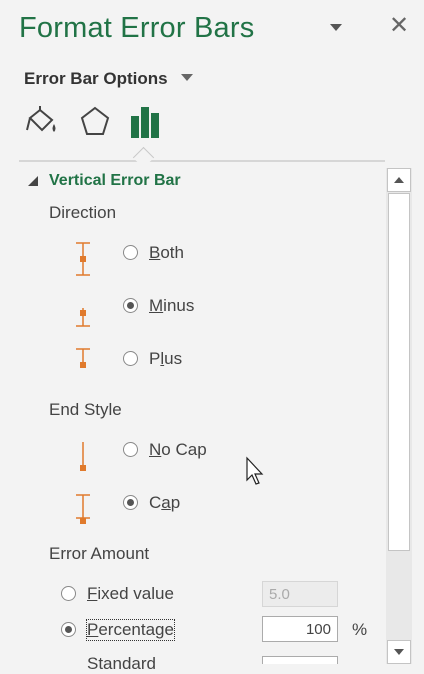 The width and height of the screenshot is (424, 674). I want to click on standard-input, so click(300, 660).